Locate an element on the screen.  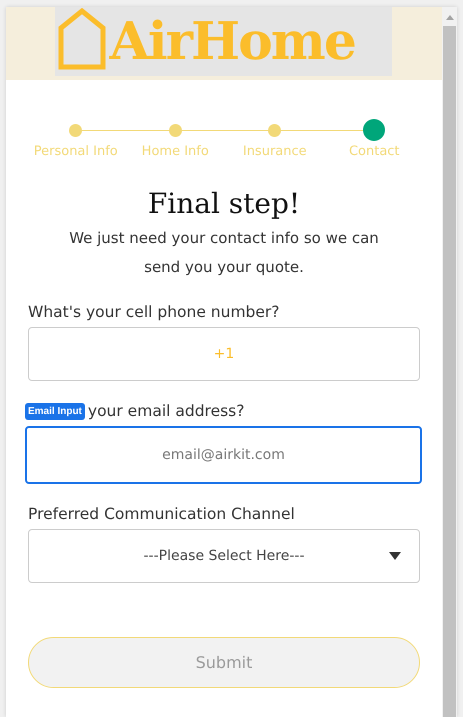
heading: Final step! is located at coordinates (224, 203).